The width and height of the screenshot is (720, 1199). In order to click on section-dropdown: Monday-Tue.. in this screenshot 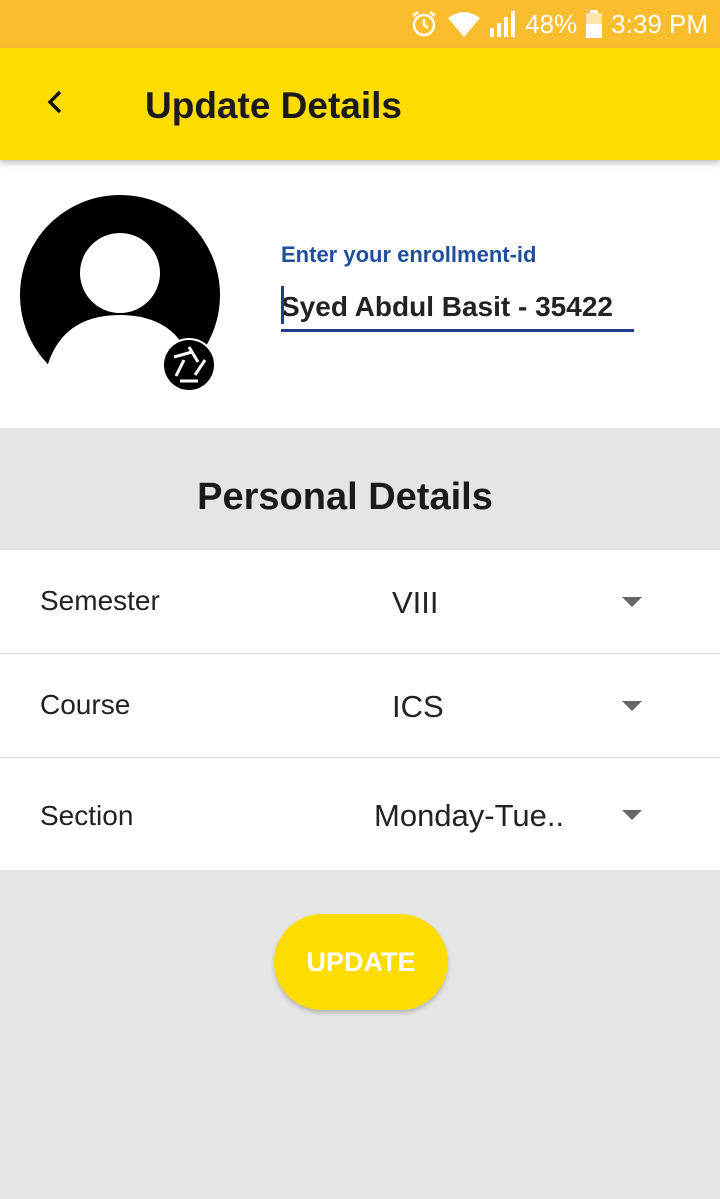, I will do `click(469, 816)`.